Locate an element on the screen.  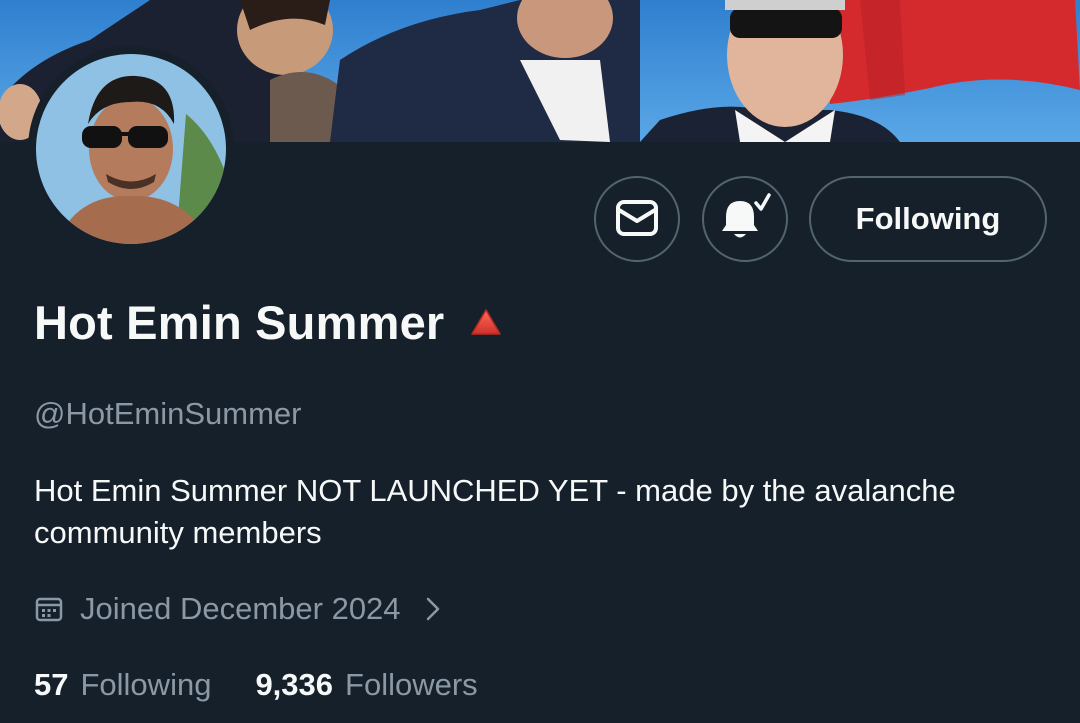
following-count: 57 is located at coordinates (51, 684).